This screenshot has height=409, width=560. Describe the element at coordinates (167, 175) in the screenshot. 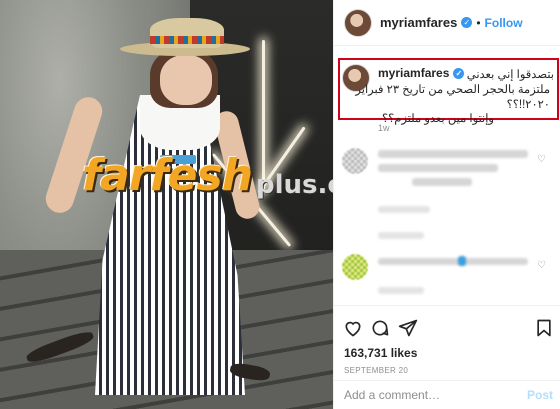

I see `watermark-logo: farfesh` at that location.